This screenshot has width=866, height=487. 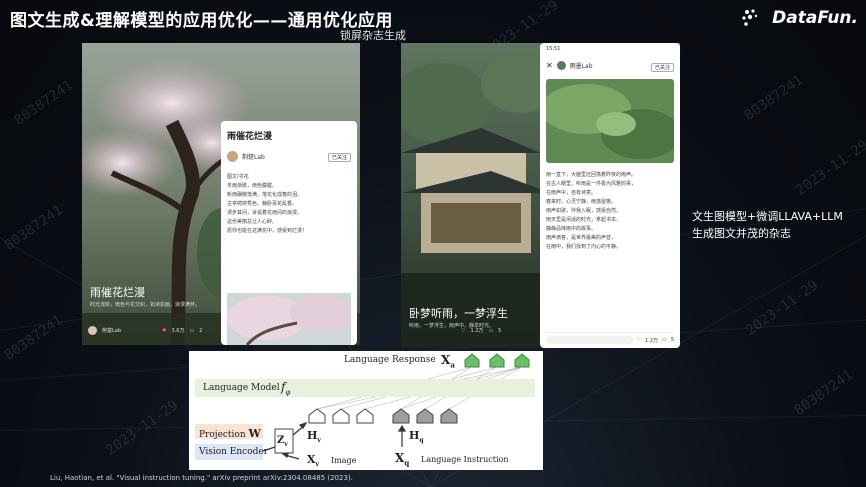 I want to click on xv-symbol: Xv, so click(x=313, y=461).